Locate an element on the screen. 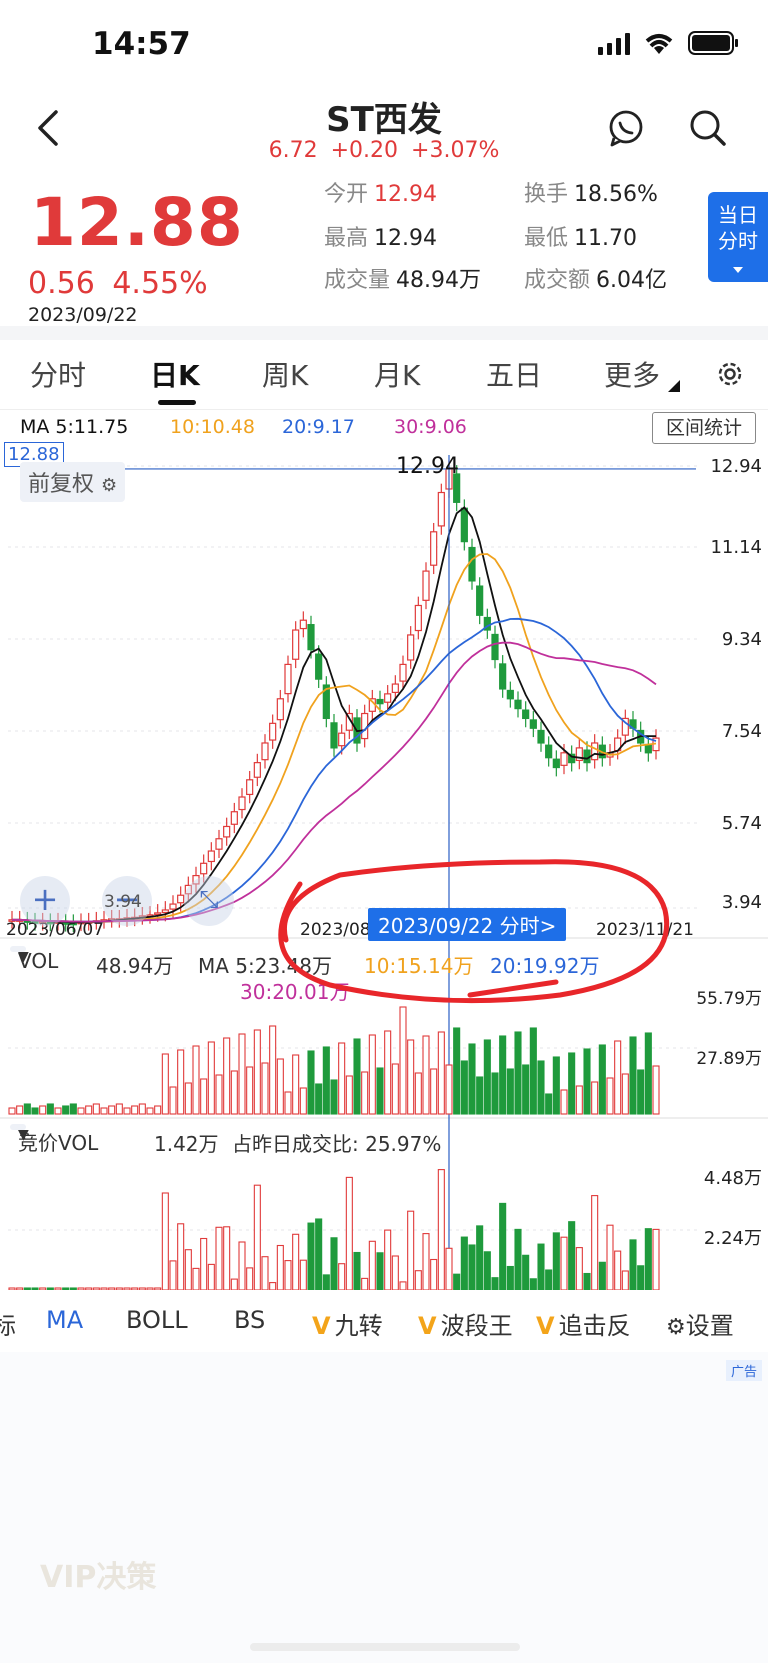 Image resolution: width=768 pixels, height=1663 pixels. y-label: 3.94 is located at coordinates (741, 902).